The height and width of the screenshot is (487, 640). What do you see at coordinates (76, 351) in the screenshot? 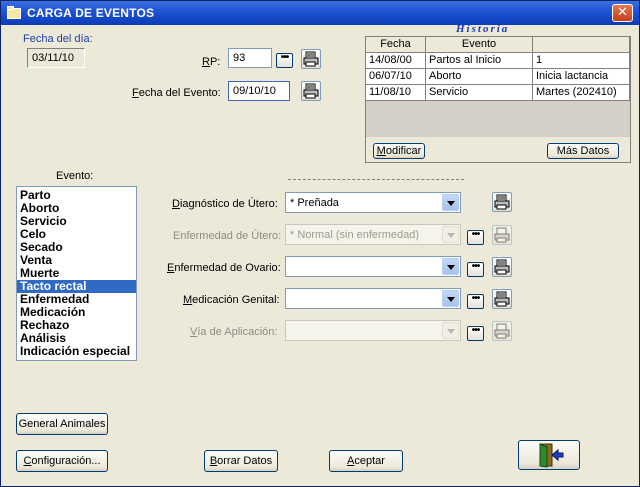
I see `list-item: Indicación especial` at bounding box center [76, 351].